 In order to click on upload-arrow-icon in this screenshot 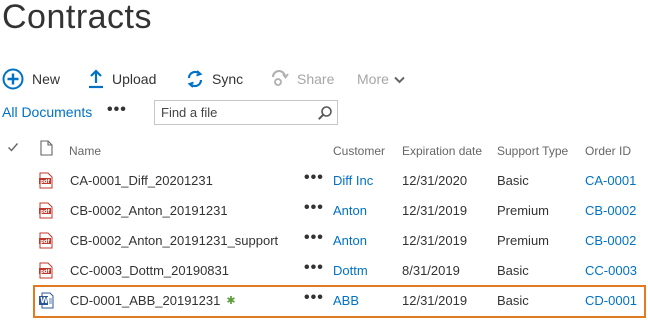, I will do `click(96, 79)`.